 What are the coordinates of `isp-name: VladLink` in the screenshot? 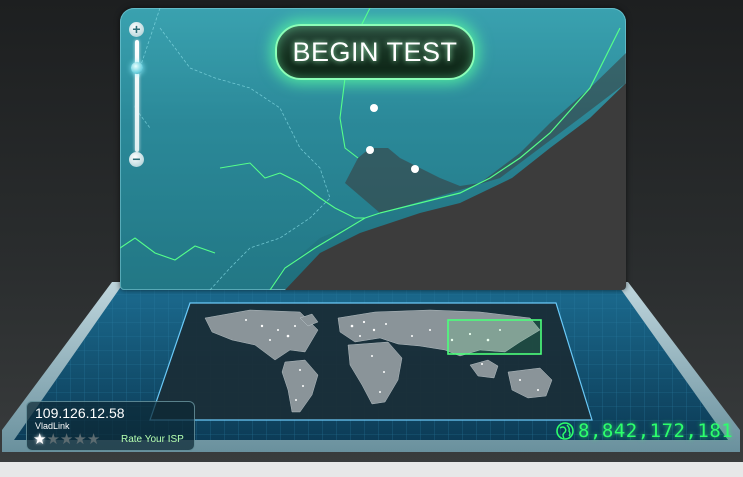 It's located at (52, 426).